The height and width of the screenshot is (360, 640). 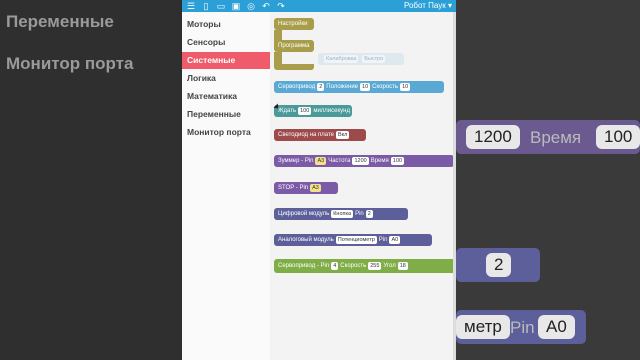 I want to click on new-file-icon: ▯, so click(x=206, y=6).